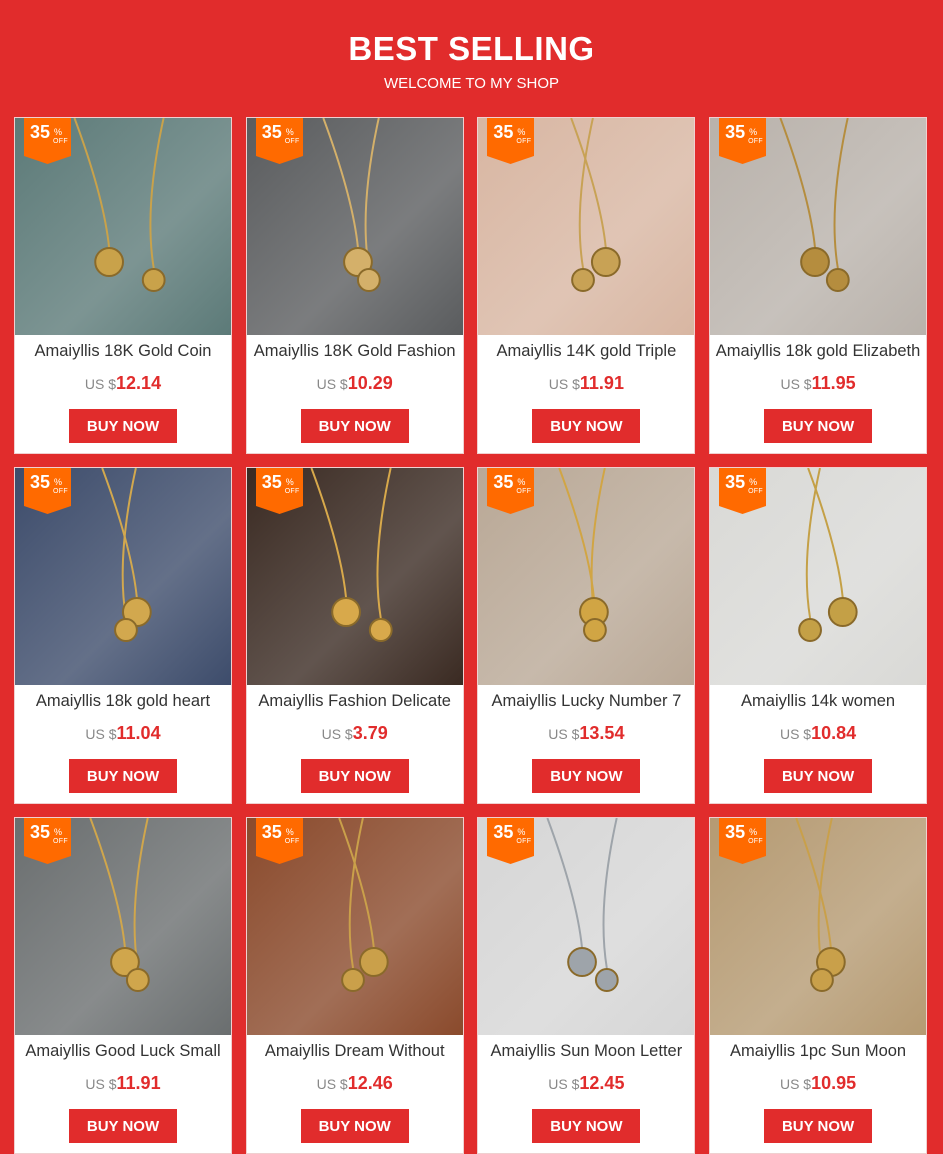 The width and height of the screenshot is (943, 1154). Describe the element at coordinates (355, 1051) in the screenshot. I see `product-name: Amaiyllis Dream Without` at that location.